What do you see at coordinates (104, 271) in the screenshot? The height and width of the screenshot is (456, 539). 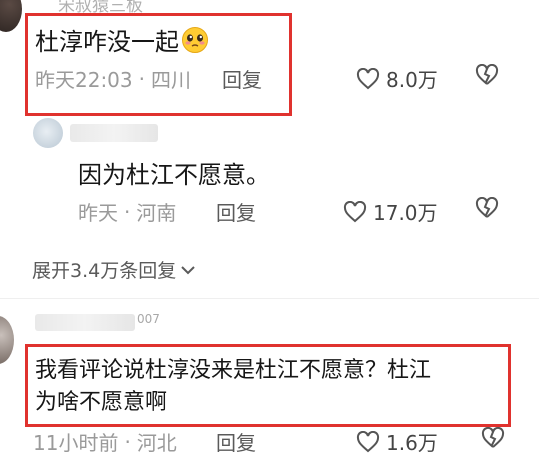 I see `expand-replies-label: 展开3.4万条回复` at bounding box center [104, 271].